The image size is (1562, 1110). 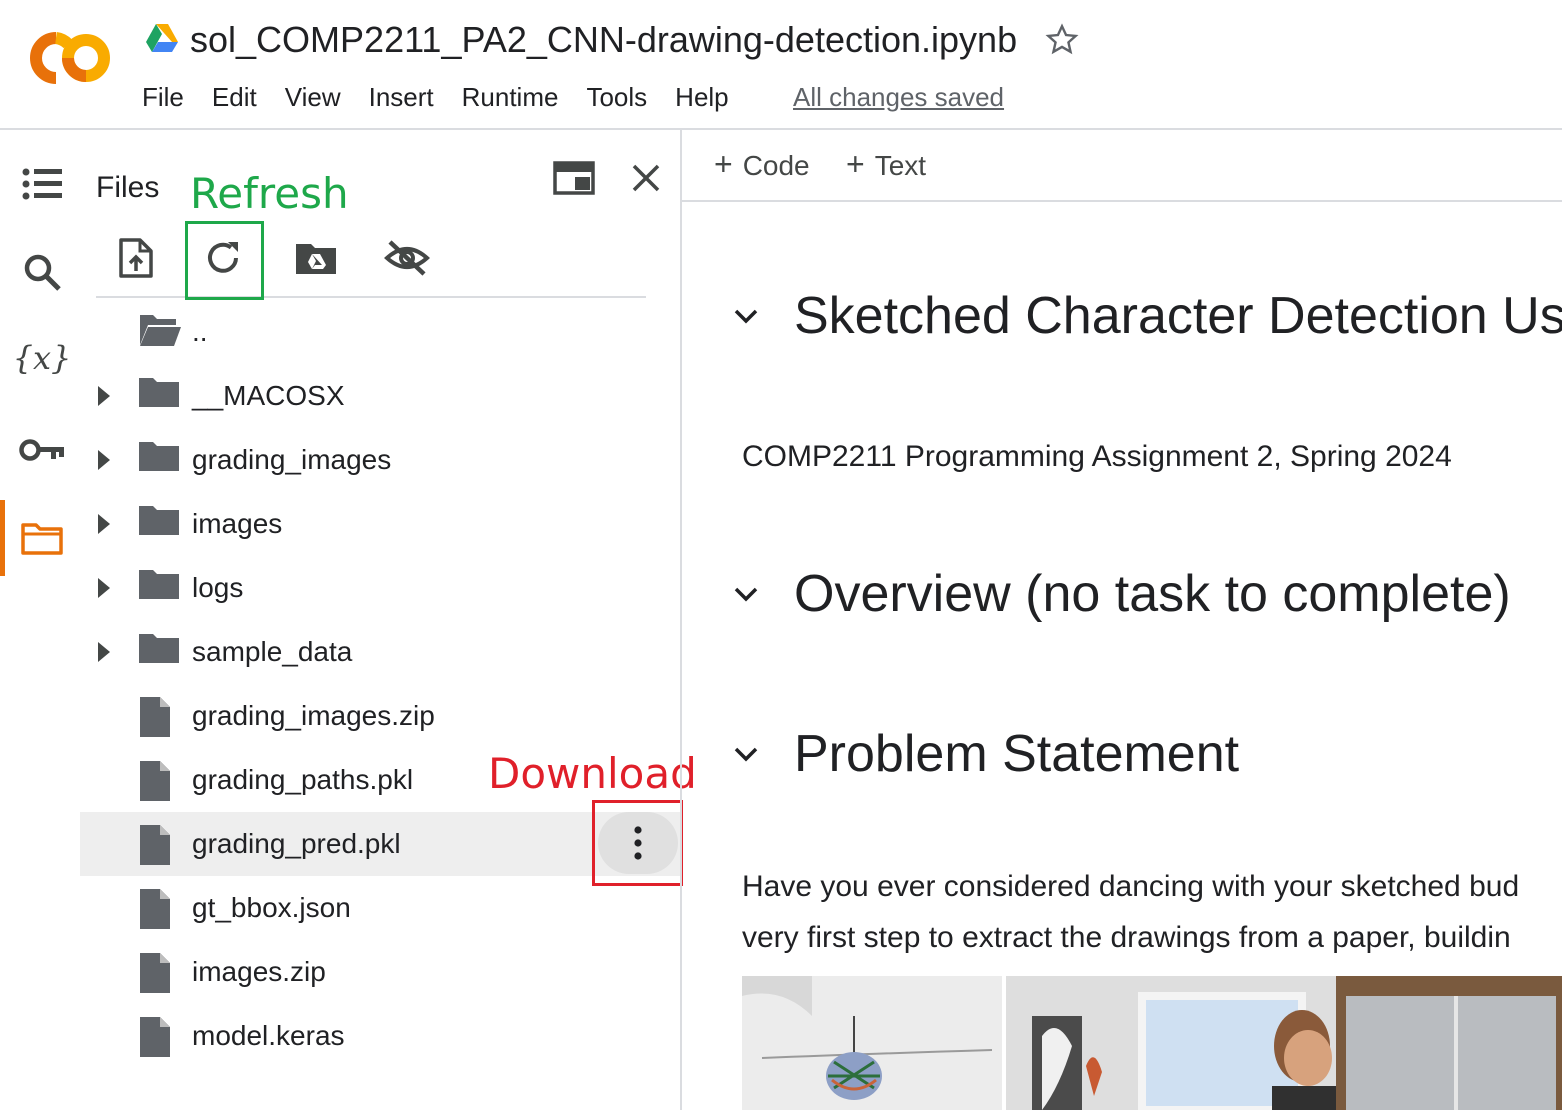 I want to click on add-text-button: + Text, so click(x=886, y=165).